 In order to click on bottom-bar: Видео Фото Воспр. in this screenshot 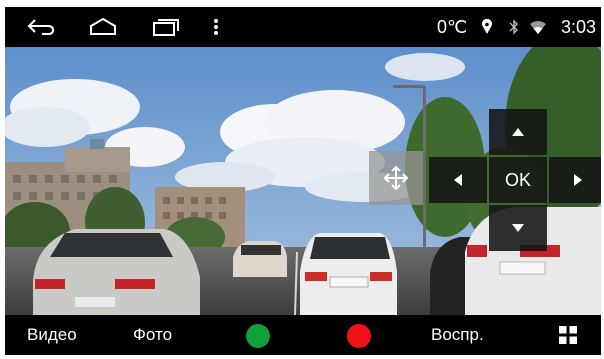, I will do `click(303, 335)`.